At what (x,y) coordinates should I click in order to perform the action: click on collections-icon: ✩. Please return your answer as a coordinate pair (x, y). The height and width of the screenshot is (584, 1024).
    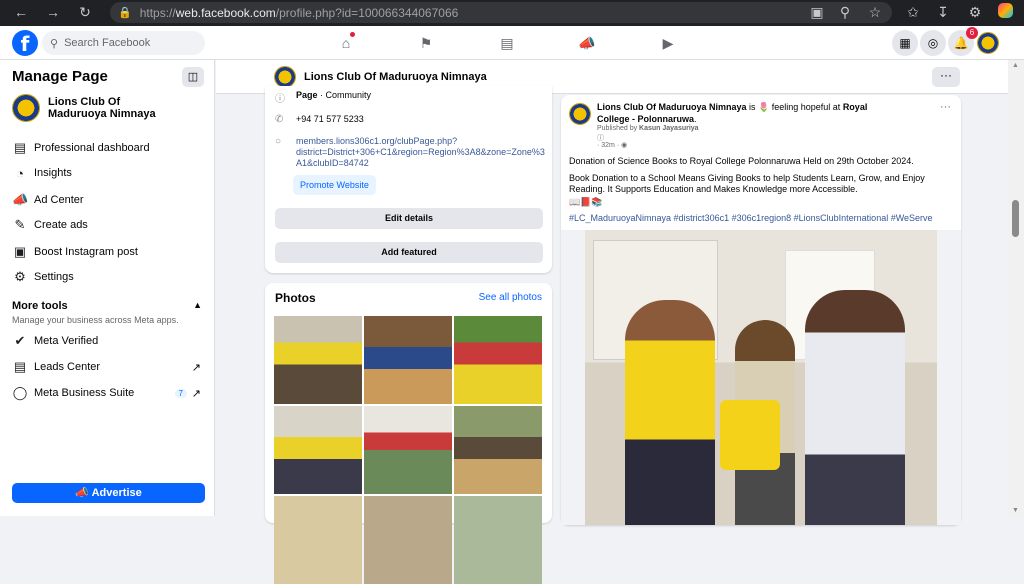
    Looking at the image, I should click on (913, 12).